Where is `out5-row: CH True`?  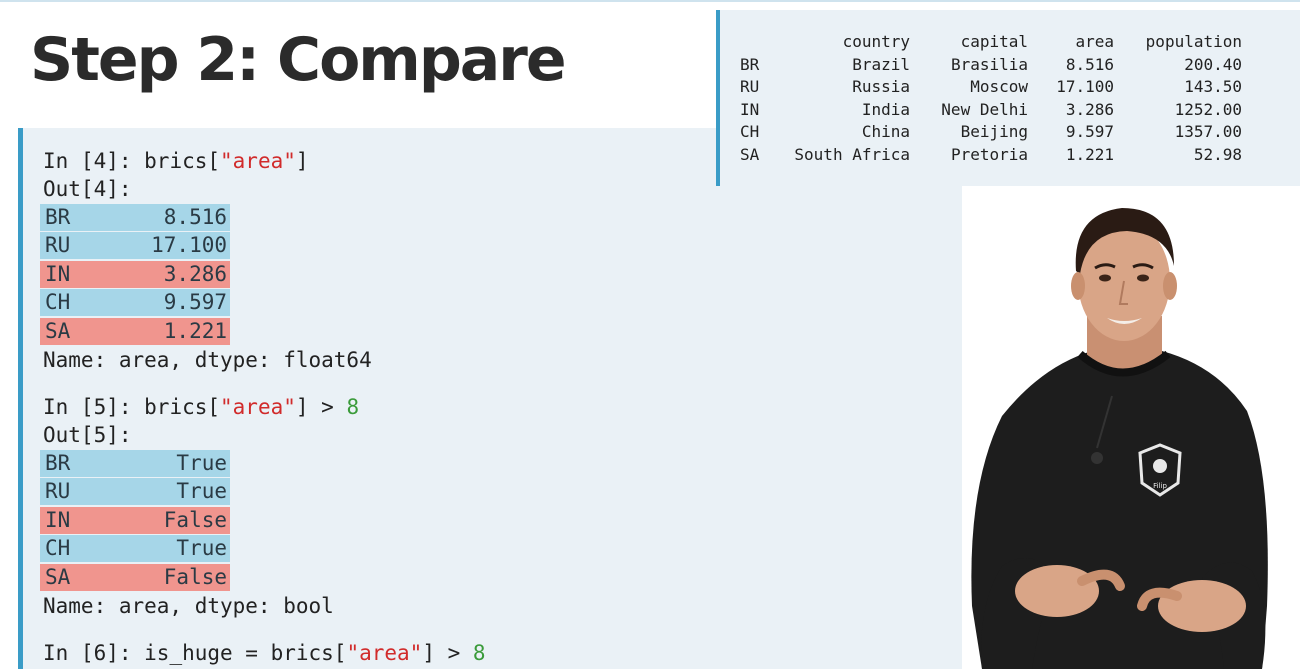
out5-row: CH True is located at coordinates (135, 548).